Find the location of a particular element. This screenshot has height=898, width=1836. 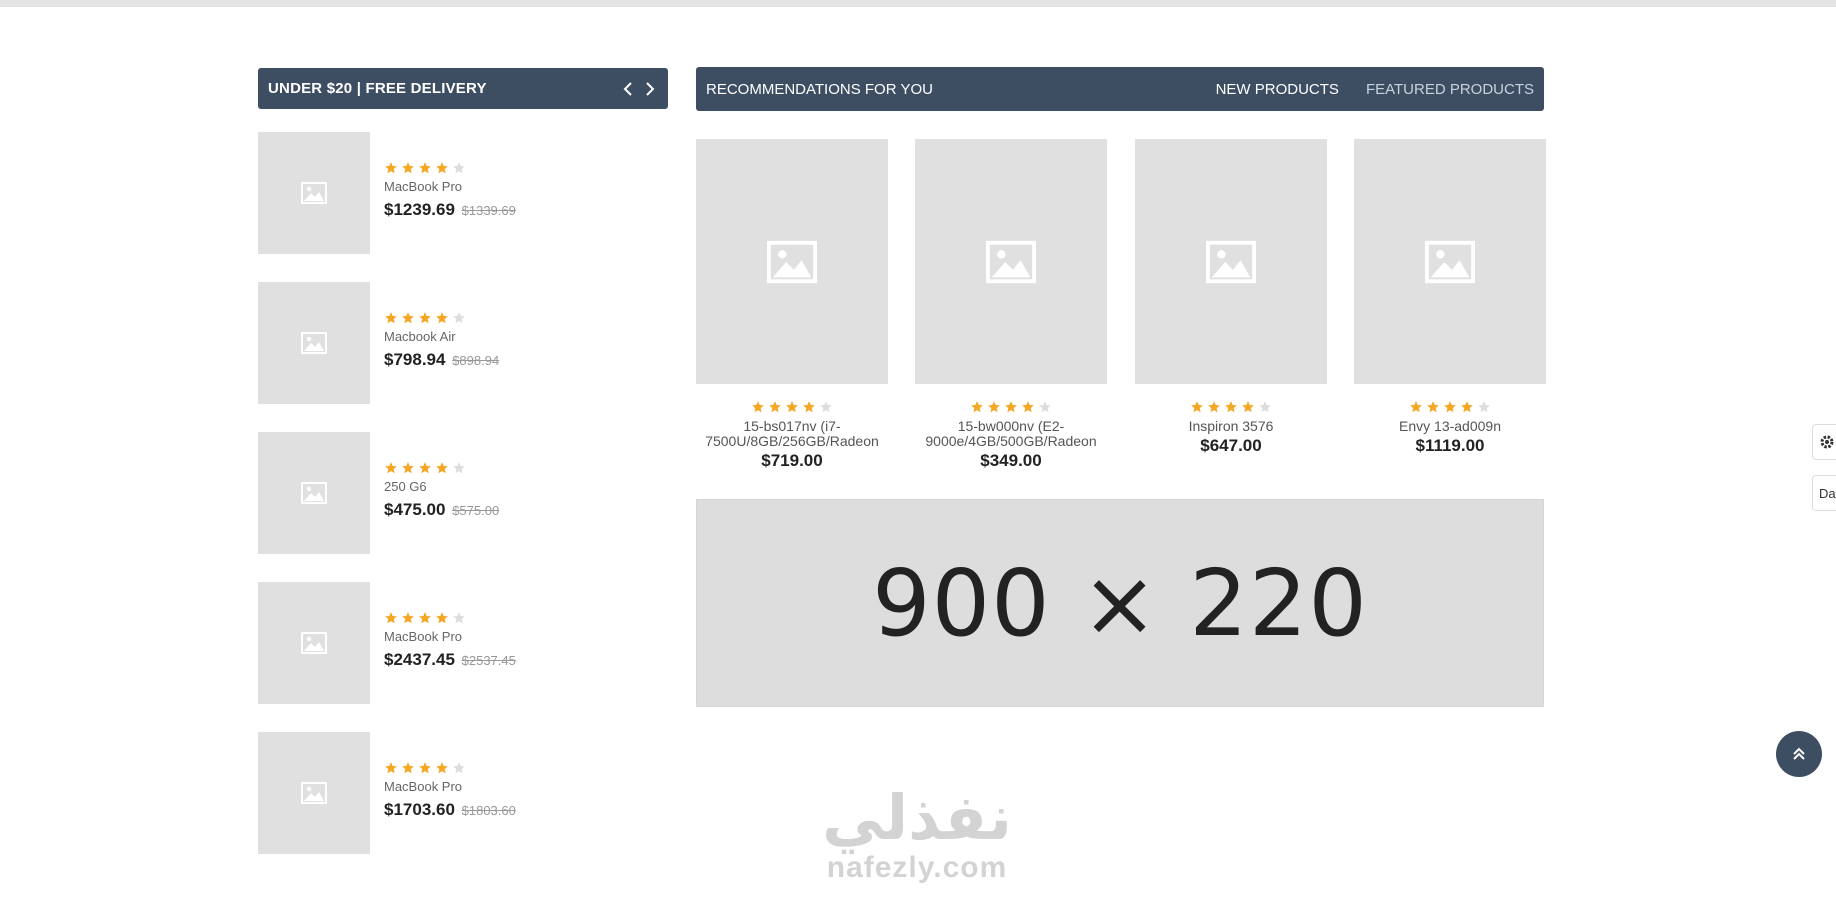

old-price: $1339.69 is located at coordinates (488, 210).